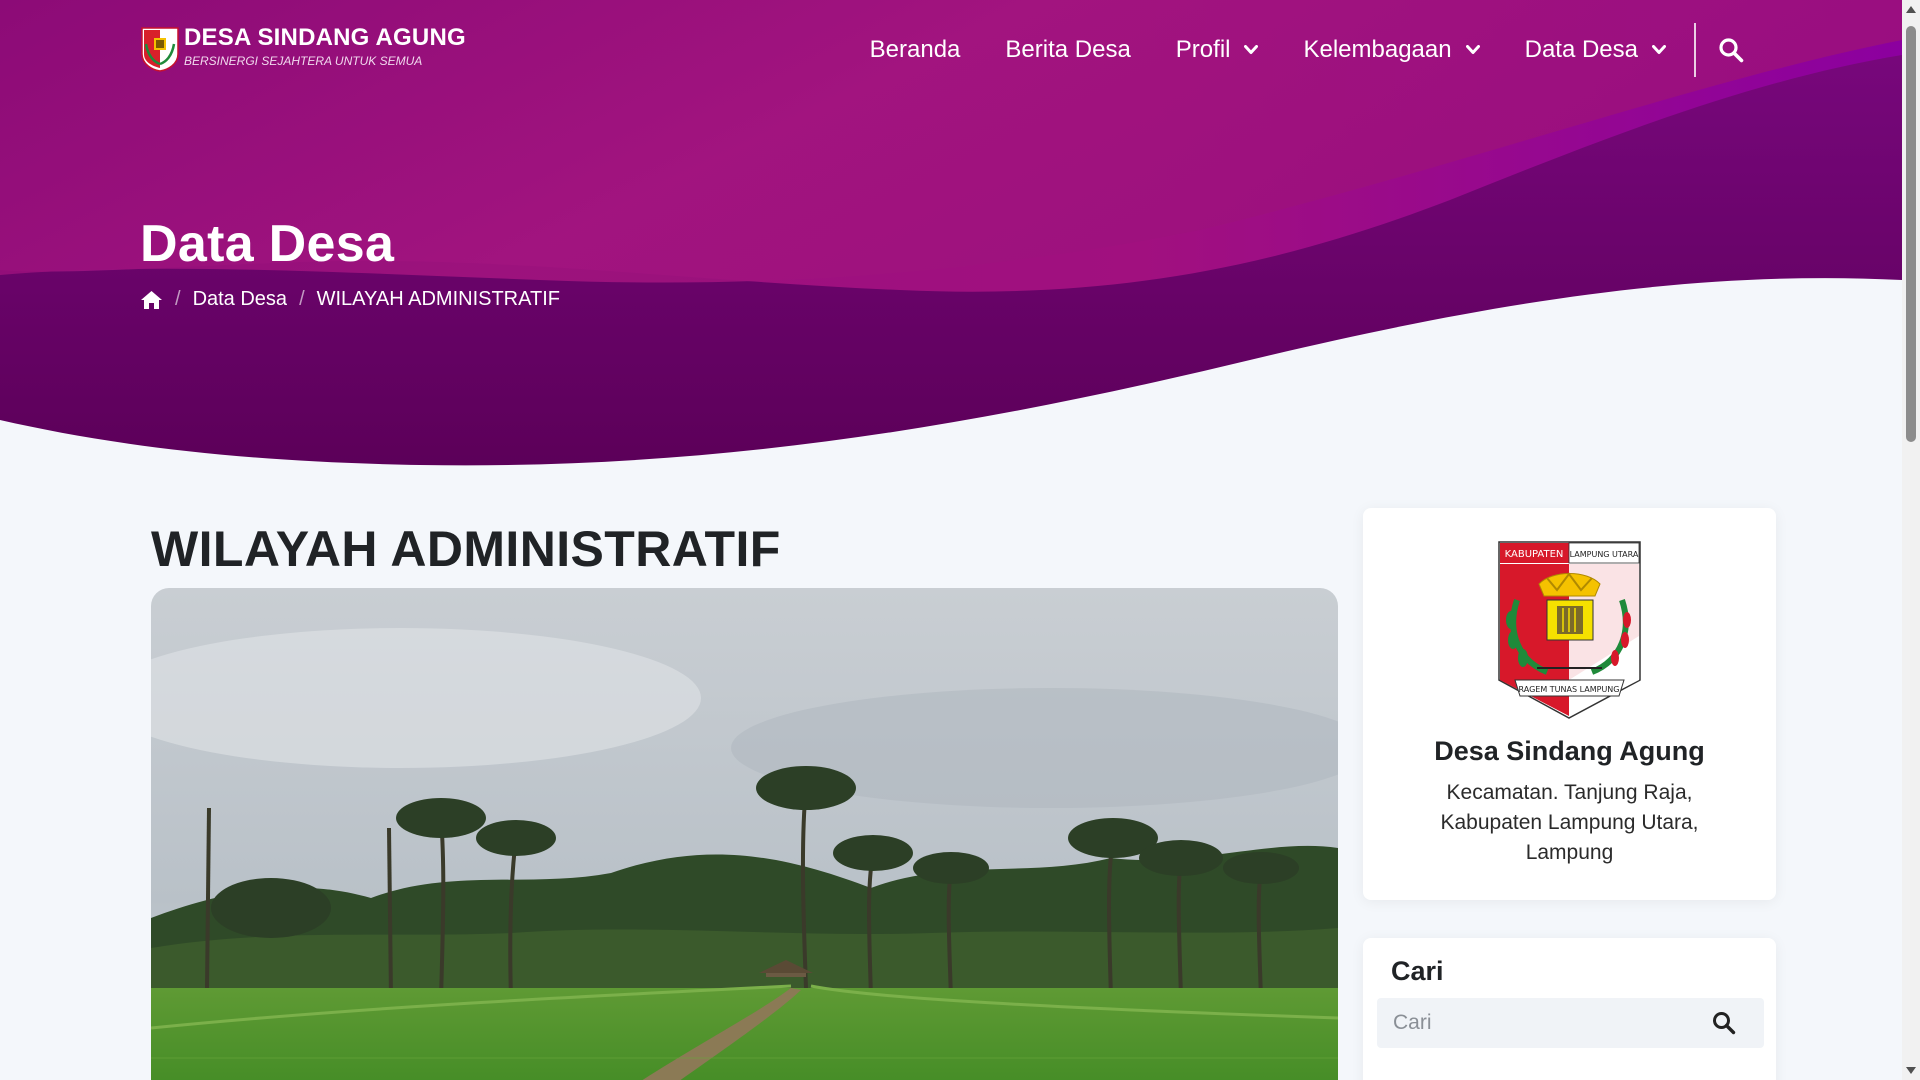  Describe the element at coordinates (267, 244) in the screenshot. I see `page-title: Data Desa` at that location.